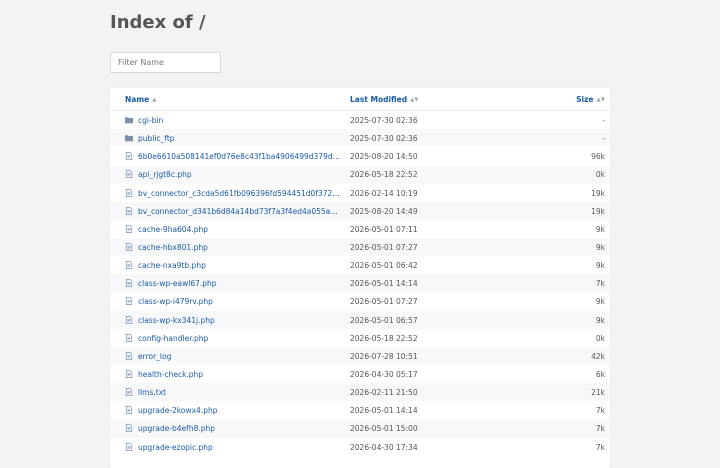 Image resolution: width=720 pixels, height=468 pixels. I want to click on table-row: llms.txt 2026-02-11 21:50 21k, so click(360, 392).